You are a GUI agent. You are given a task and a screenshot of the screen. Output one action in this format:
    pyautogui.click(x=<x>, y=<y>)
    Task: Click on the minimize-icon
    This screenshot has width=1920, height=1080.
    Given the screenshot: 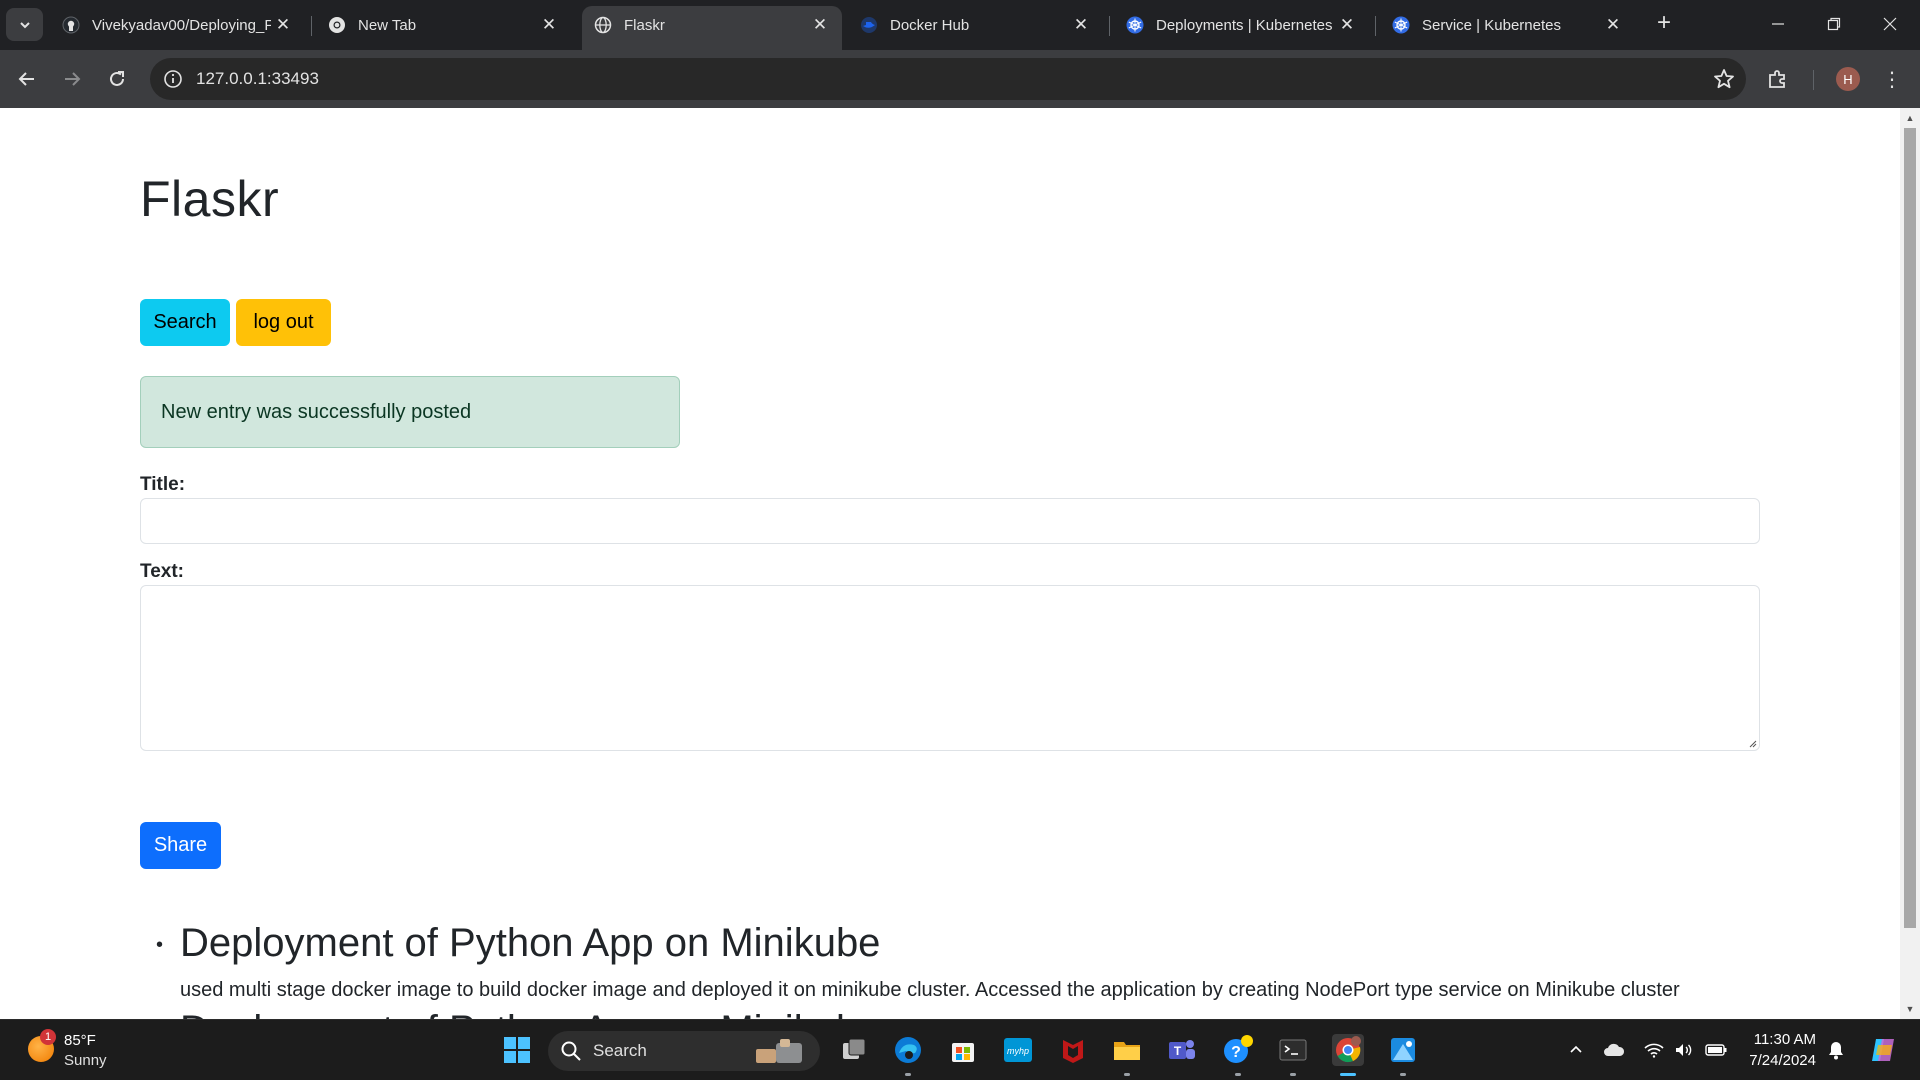 What is the action you would take?
    pyautogui.click(x=1778, y=24)
    